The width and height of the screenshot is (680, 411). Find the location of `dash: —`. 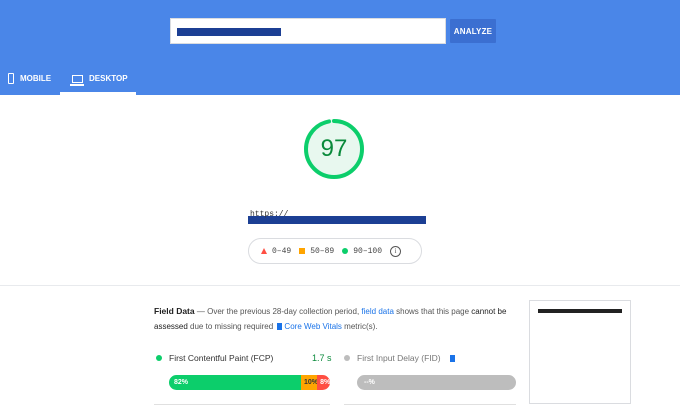

dash: — is located at coordinates (200, 311).